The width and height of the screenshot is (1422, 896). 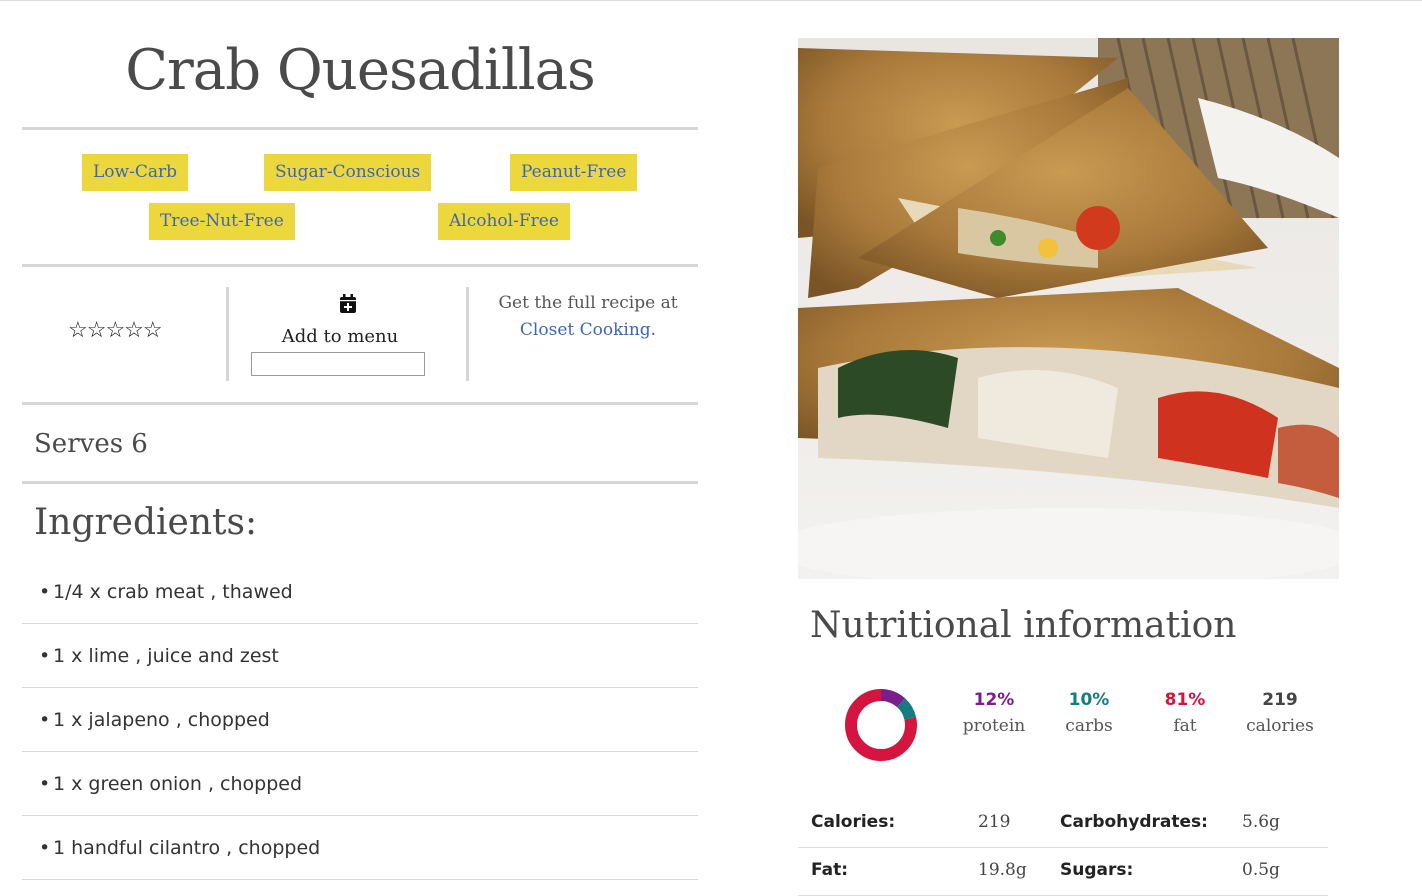 What do you see at coordinates (588, 303) in the screenshot?
I see `source-prefix: Get the full recipe at` at bounding box center [588, 303].